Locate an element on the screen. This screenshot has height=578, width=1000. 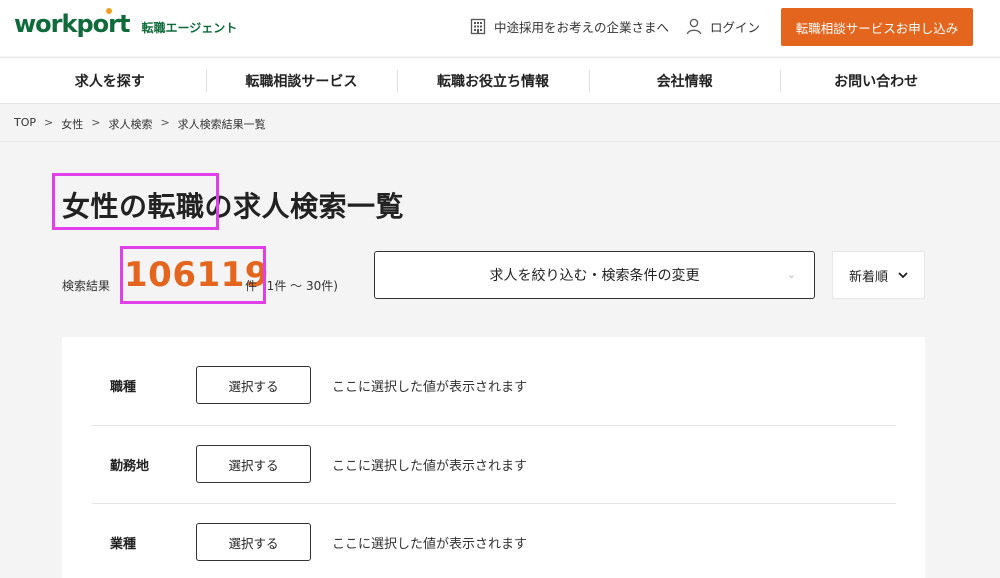
refine-search-label: 求人を絞り込む・検索条件の変更 is located at coordinates (594, 276).